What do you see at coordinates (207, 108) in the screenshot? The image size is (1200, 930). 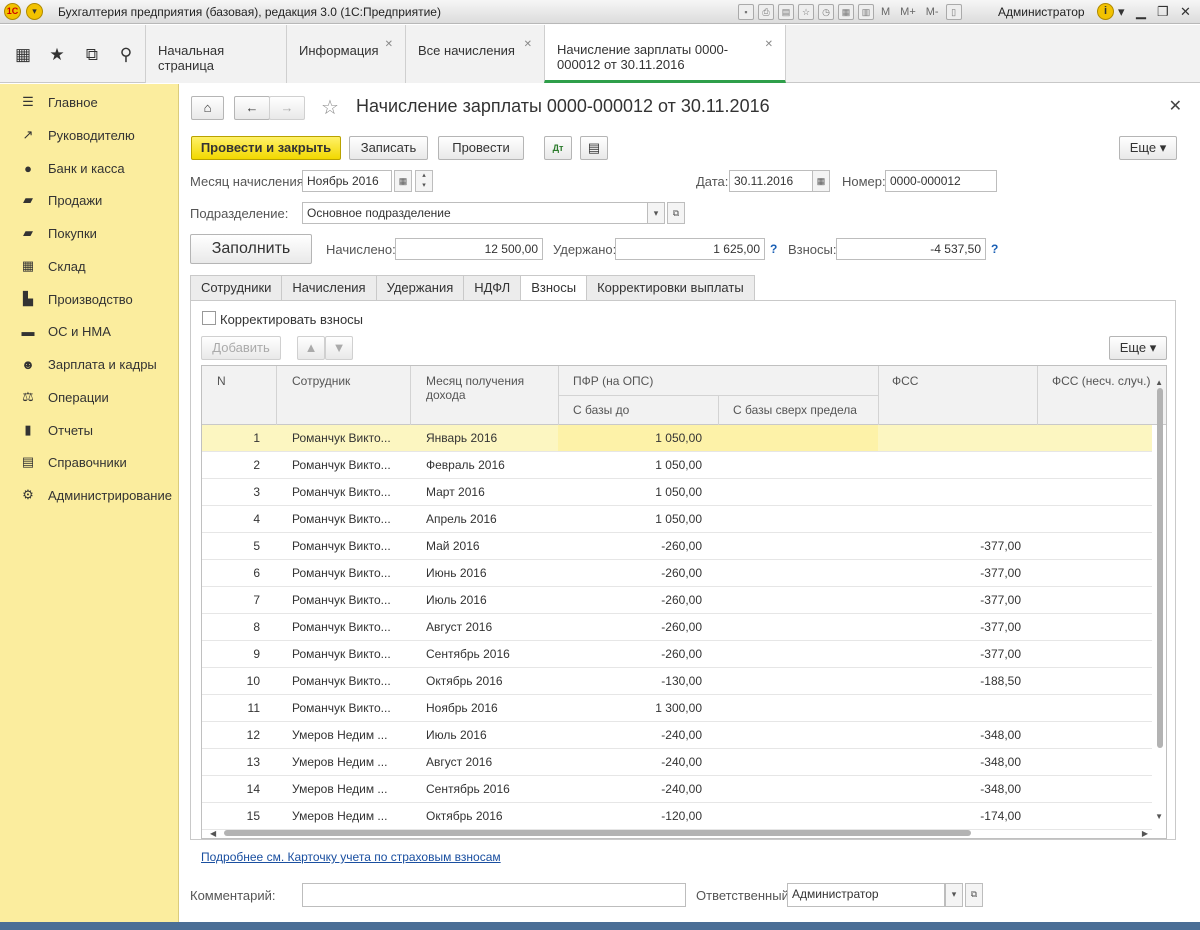 I see `home-button: ⌂` at bounding box center [207, 108].